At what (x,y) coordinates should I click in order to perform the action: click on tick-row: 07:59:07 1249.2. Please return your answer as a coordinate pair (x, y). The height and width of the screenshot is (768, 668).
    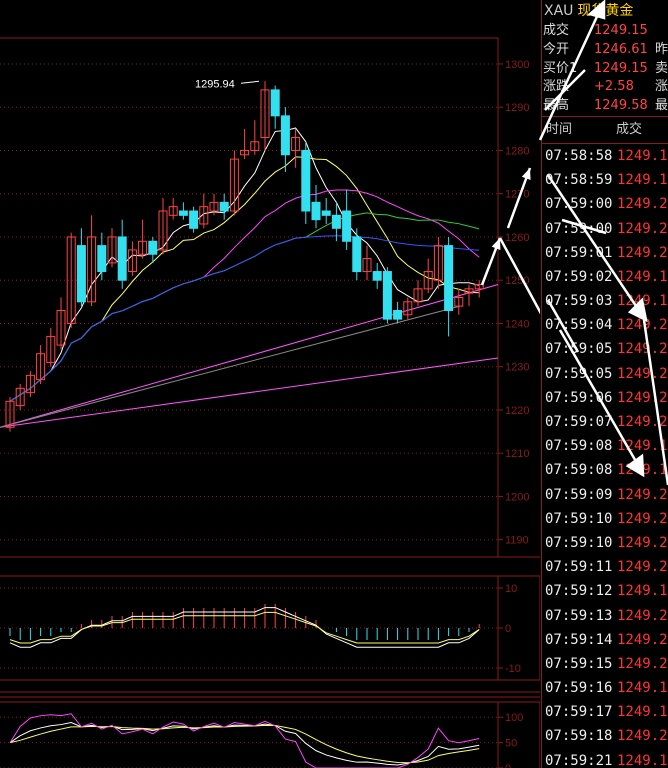
    Looking at the image, I should click on (605, 422).